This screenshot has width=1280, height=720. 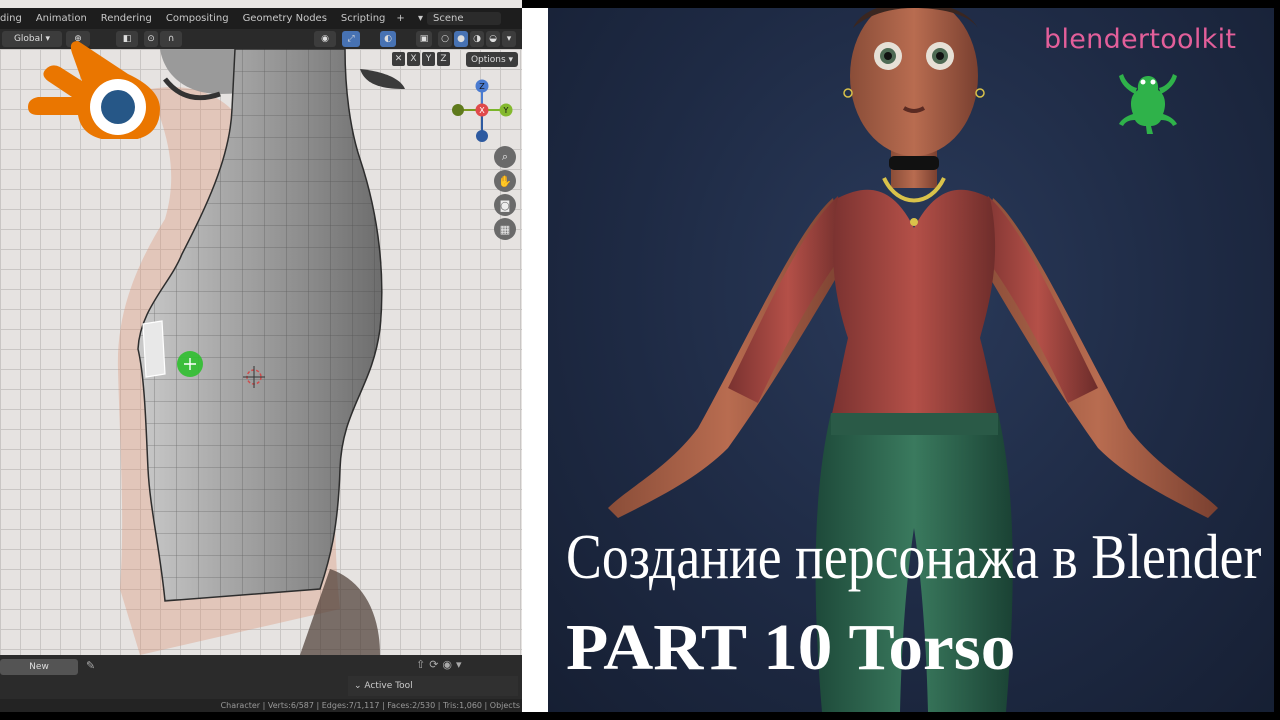 I want to click on visibility-icon: ◉, so click(x=325, y=39).